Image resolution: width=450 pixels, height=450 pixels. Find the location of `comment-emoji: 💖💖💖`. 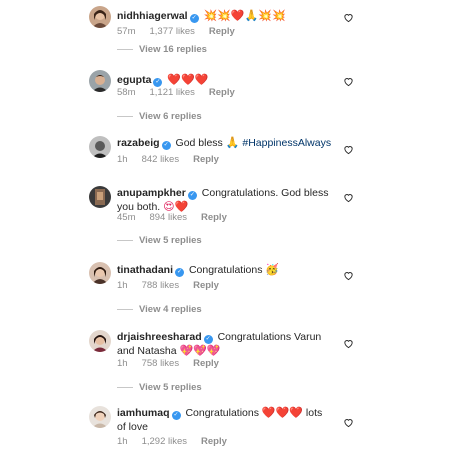

comment-emoji: 💖💖💖 is located at coordinates (200, 350).